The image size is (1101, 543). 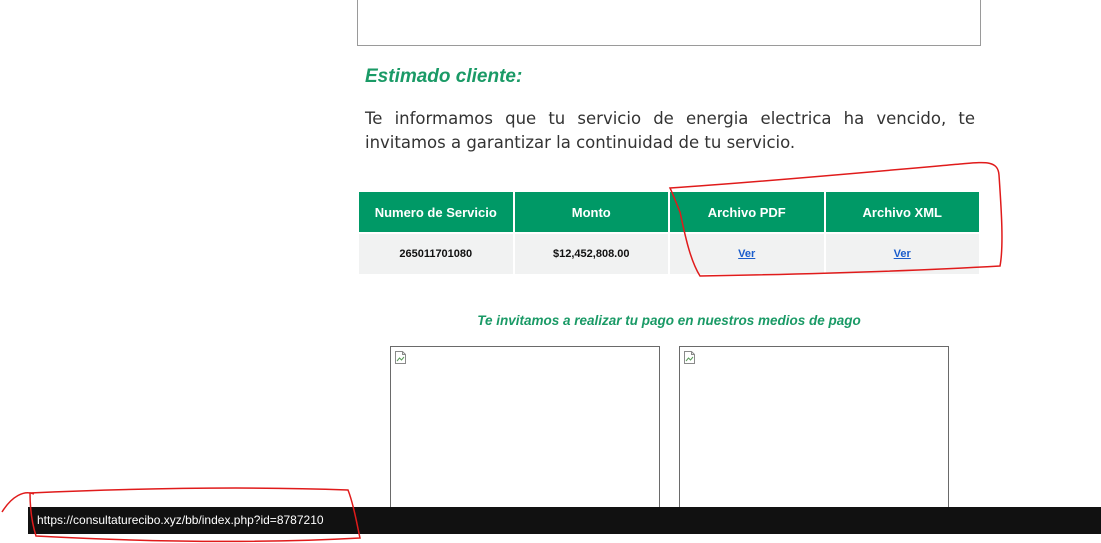 I want to click on table-row: 265011701080 $12,452,808.00 Ver Ver, so click(x=669, y=254).